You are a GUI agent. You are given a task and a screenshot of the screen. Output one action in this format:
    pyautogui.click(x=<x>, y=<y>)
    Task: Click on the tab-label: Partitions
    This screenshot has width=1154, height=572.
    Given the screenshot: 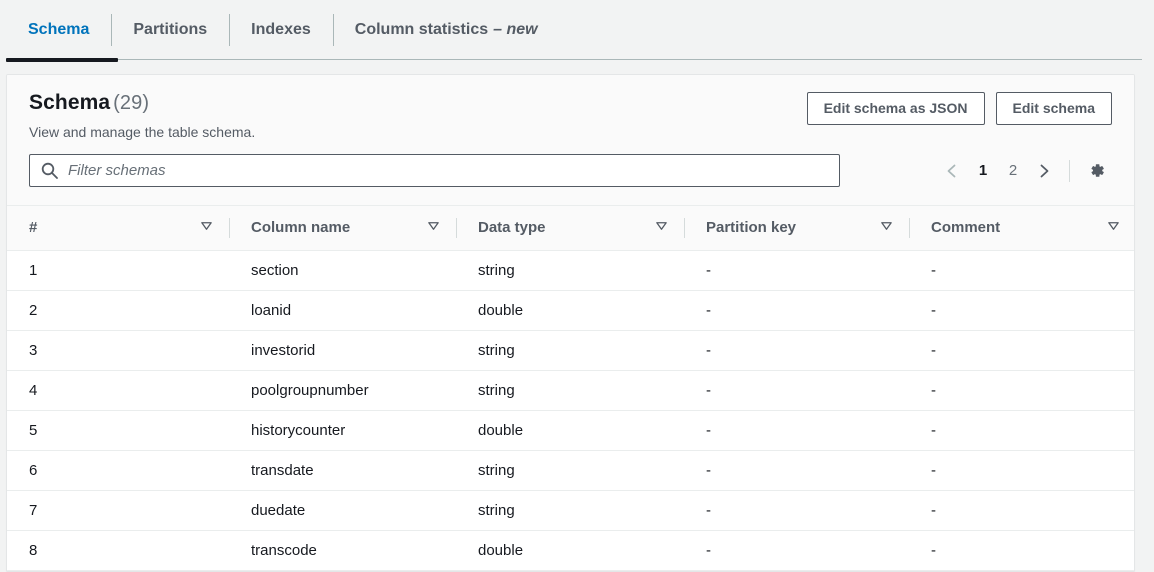 What is the action you would take?
    pyautogui.click(x=170, y=29)
    